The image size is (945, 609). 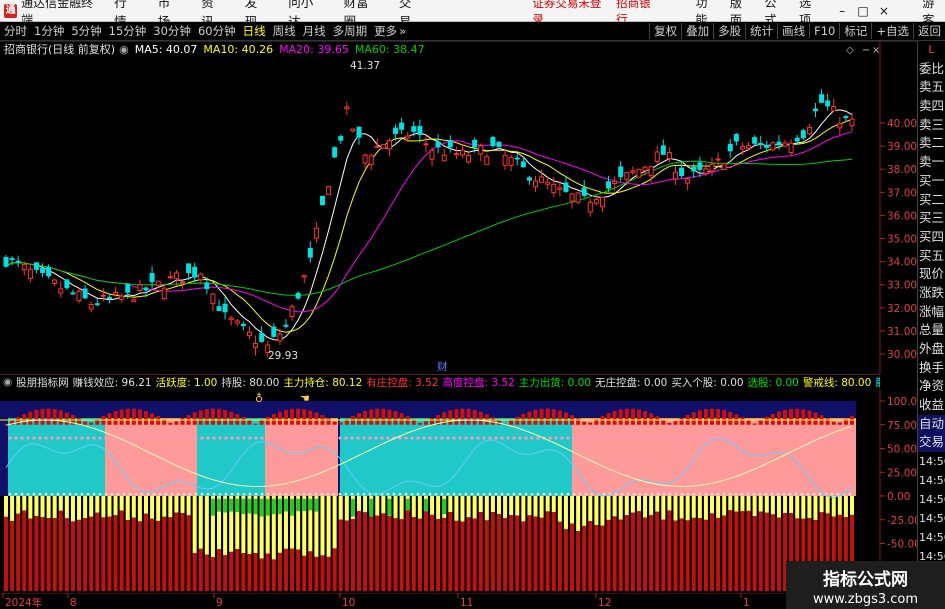 I want to click on button-diejia: 叠加, so click(x=697, y=31).